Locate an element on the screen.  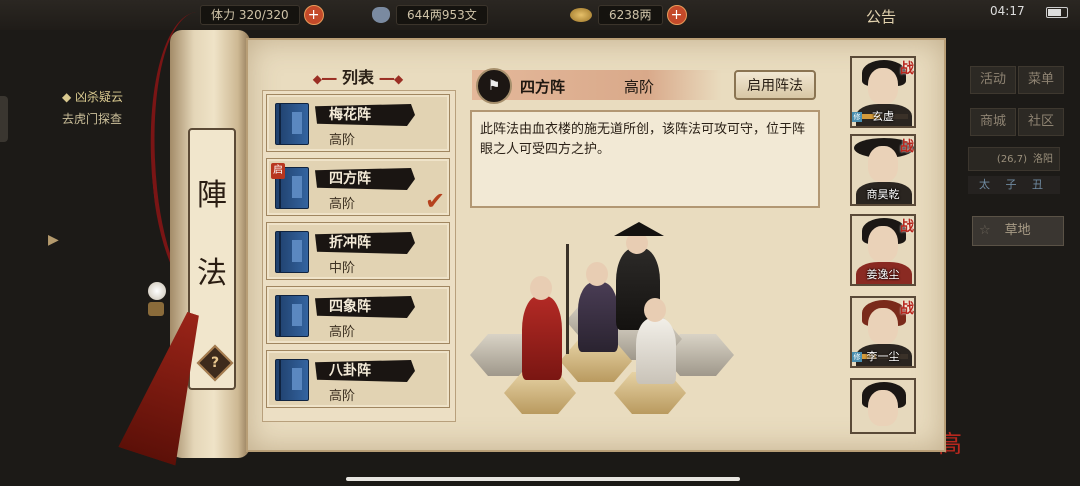
member-name: 李一尘 is located at coordinates (883, 356).